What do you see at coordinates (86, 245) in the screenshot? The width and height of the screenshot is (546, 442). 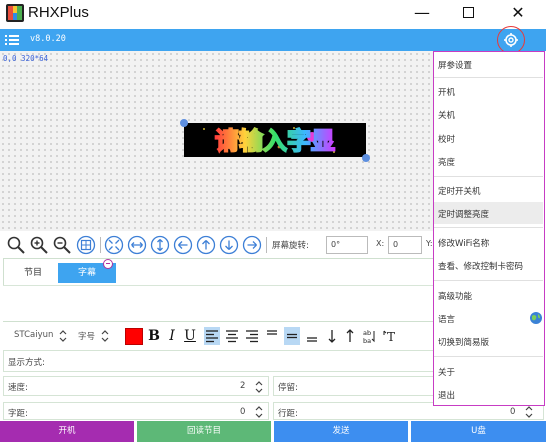 I see `grid-icon` at bounding box center [86, 245].